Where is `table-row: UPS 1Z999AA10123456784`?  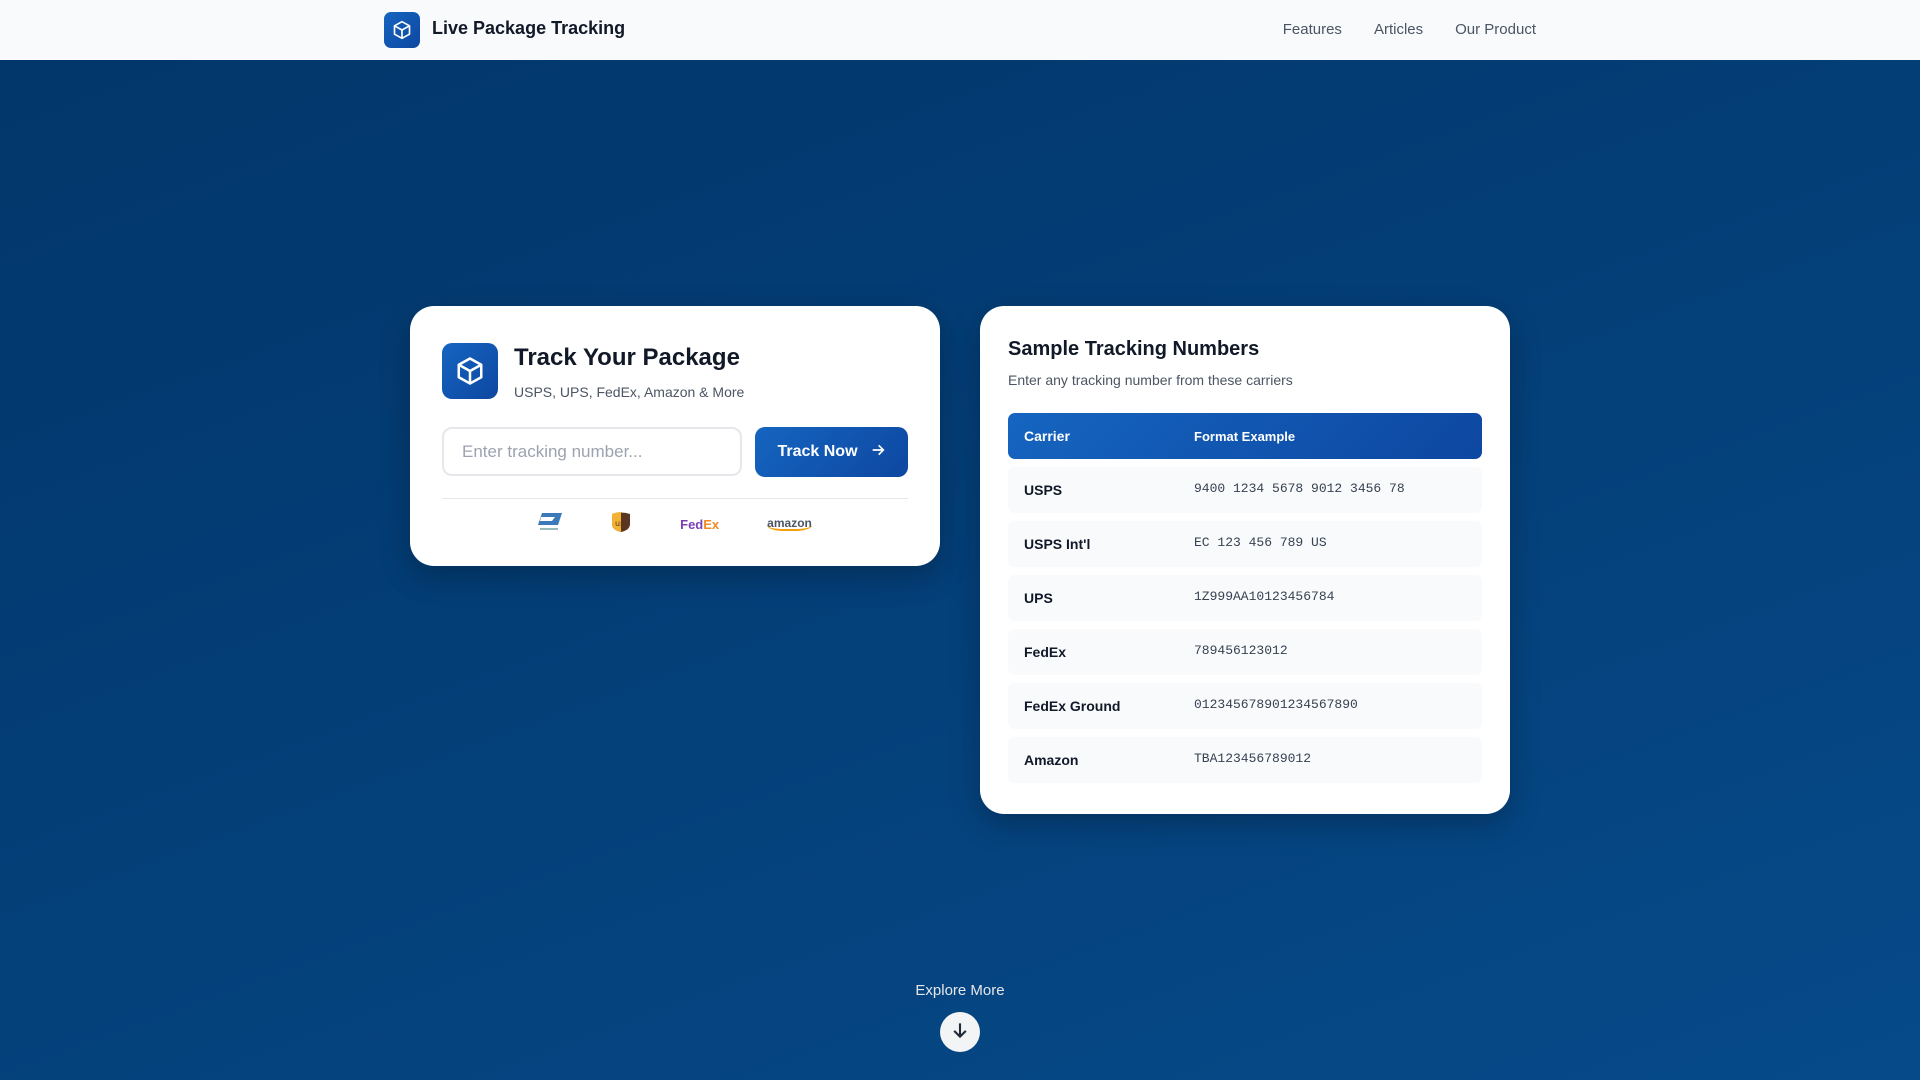
table-row: UPS 1Z999AA10123456784 is located at coordinates (1245, 598).